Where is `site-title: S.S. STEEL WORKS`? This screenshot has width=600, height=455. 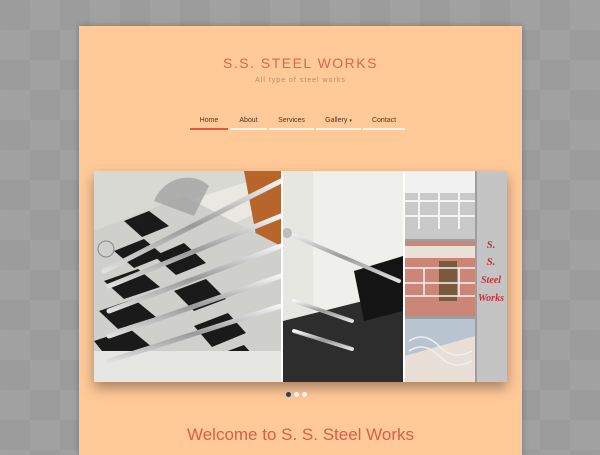
site-title: S.S. STEEL WORKS is located at coordinates (300, 63).